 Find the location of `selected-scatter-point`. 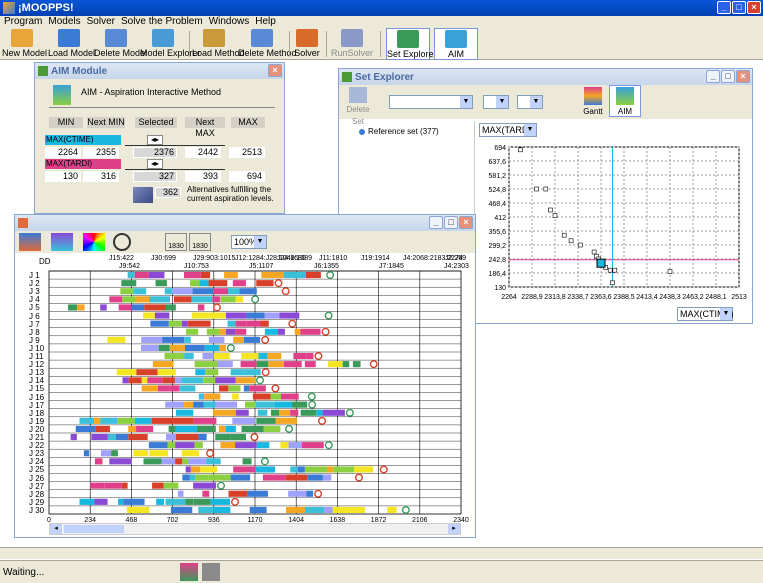

selected-scatter-point is located at coordinates (601, 263).